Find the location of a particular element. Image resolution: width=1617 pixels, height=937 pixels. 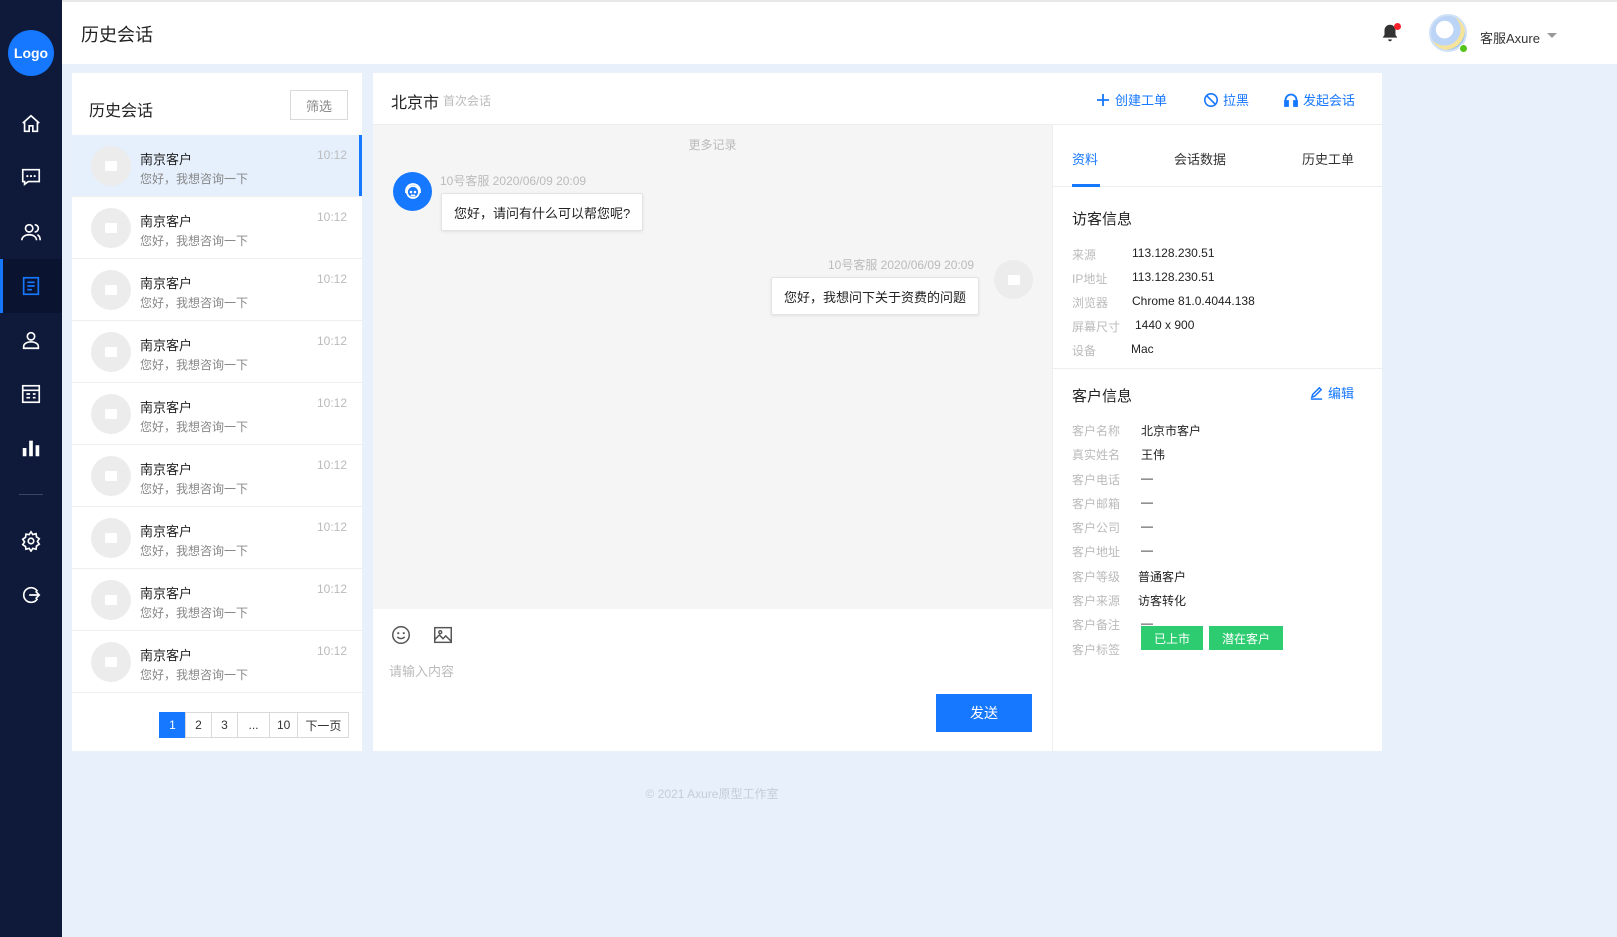

more-records-link: 更多记录 is located at coordinates (712, 144).